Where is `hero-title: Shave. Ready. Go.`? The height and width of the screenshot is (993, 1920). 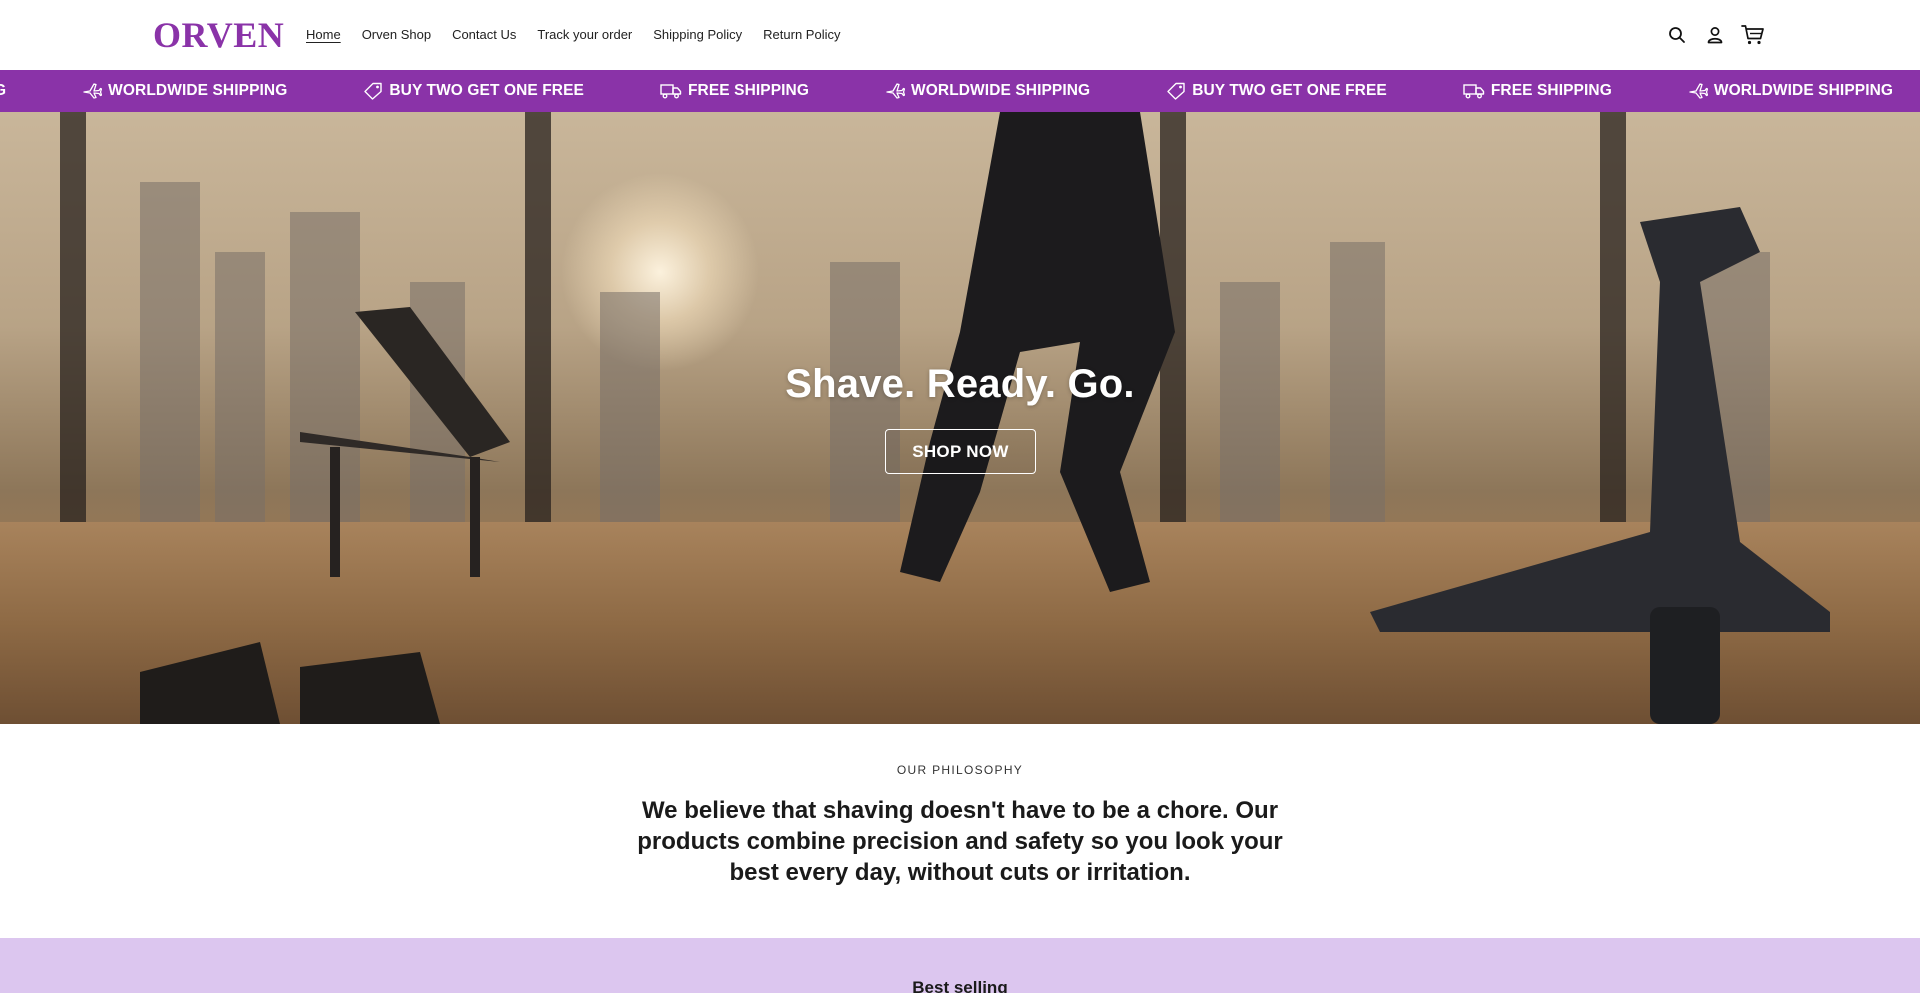
hero-title: Shave. Ready. Go. is located at coordinates (960, 384).